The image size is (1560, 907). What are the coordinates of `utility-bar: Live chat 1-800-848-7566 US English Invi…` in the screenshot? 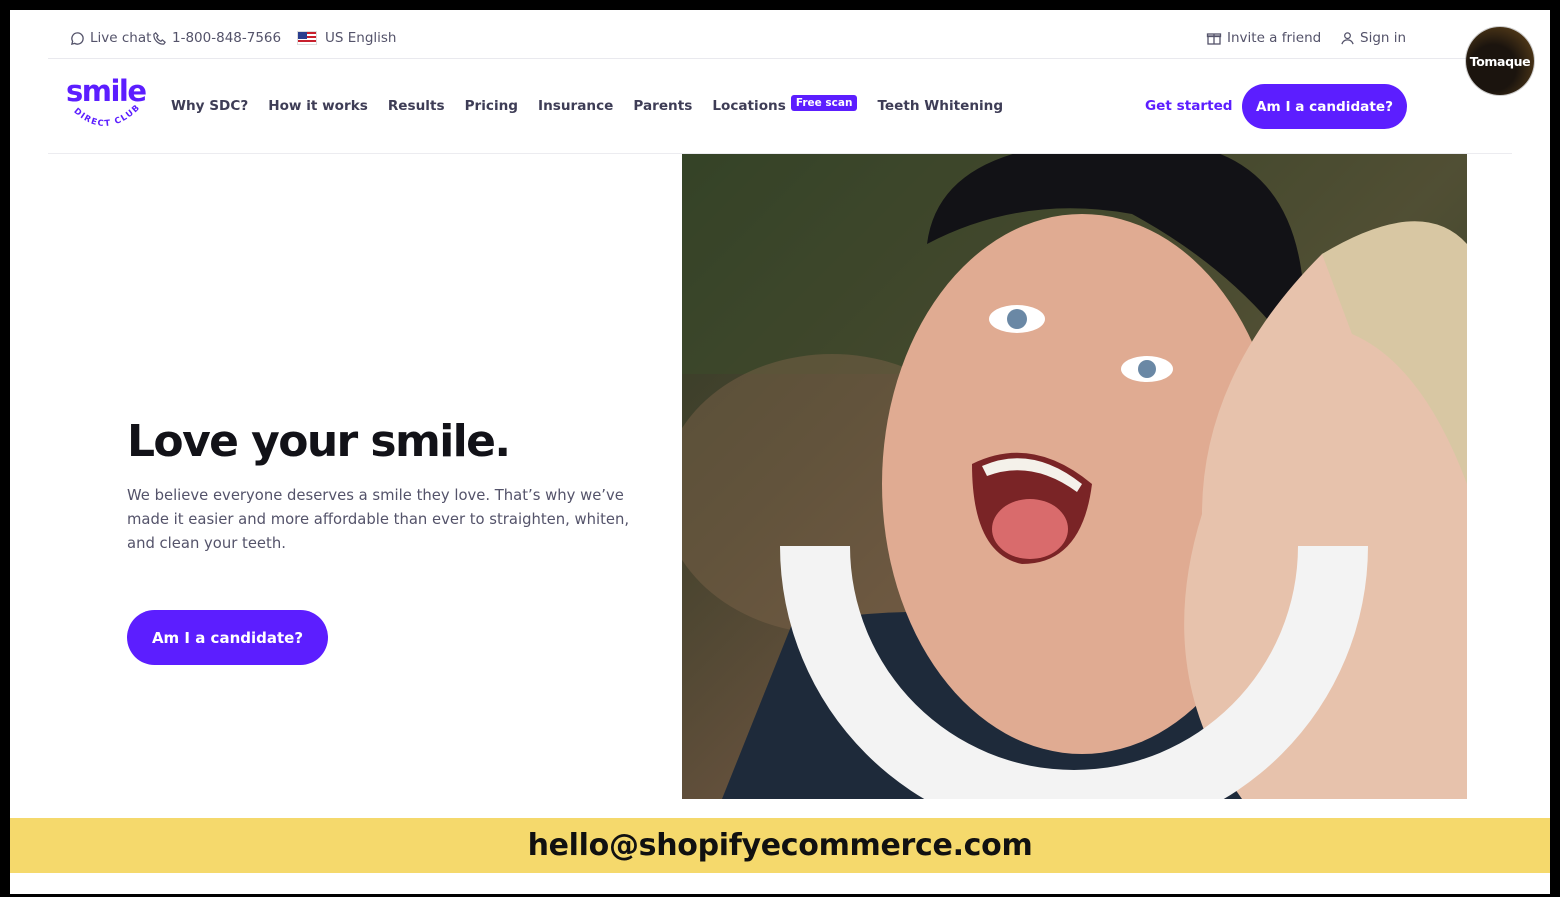 It's located at (780, 34).